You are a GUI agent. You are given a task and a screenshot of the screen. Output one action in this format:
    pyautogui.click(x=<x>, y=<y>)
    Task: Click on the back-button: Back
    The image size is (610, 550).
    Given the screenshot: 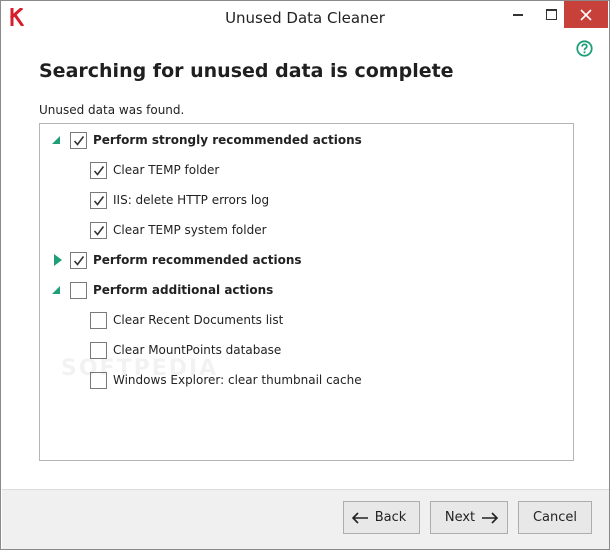 What is the action you would take?
    pyautogui.click(x=381, y=517)
    